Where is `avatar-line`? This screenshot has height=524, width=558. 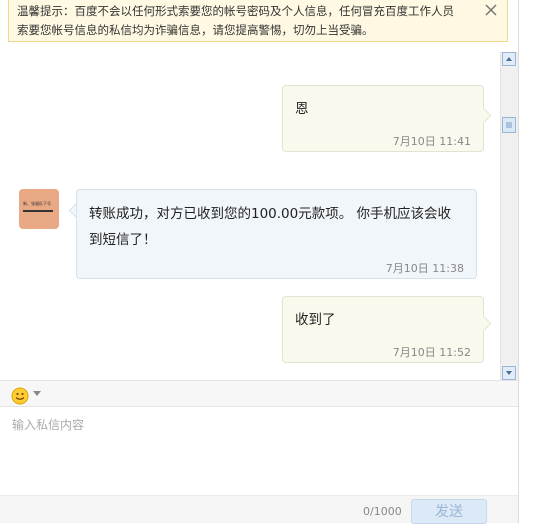
avatar-line is located at coordinates (38, 211).